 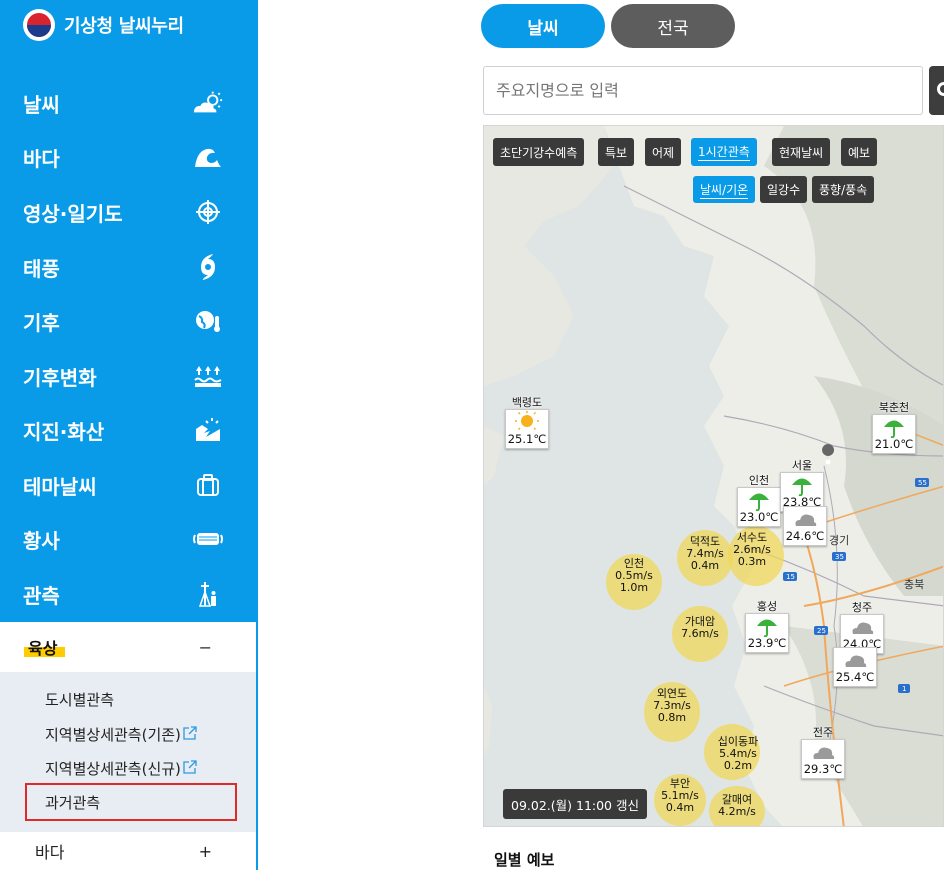 I want to click on sea-level-icon, so click(x=208, y=376).